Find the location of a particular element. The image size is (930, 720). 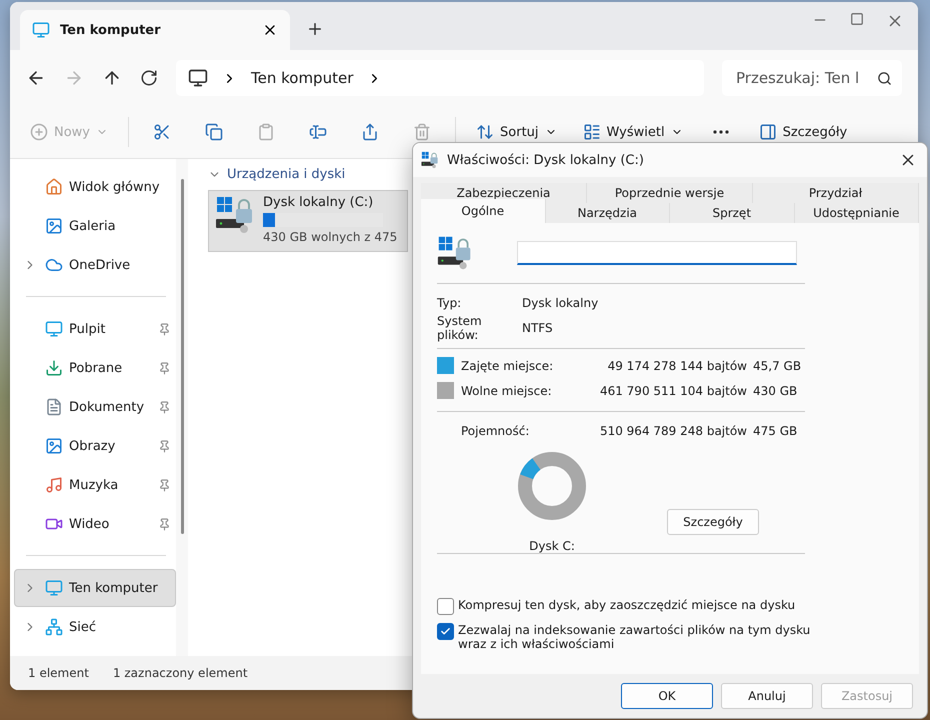

paste-icon is located at coordinates (266, 132).